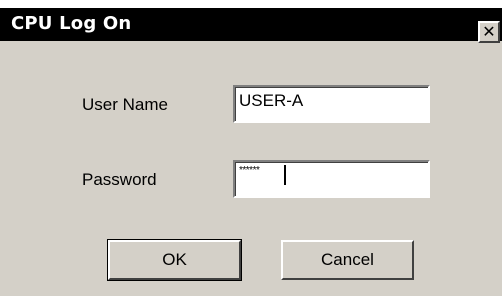 The height and width of the screenshot is (296, 502). Describe the element at coordinates (249, 170) in the screenshot. I see `password-value: ******` at that location.